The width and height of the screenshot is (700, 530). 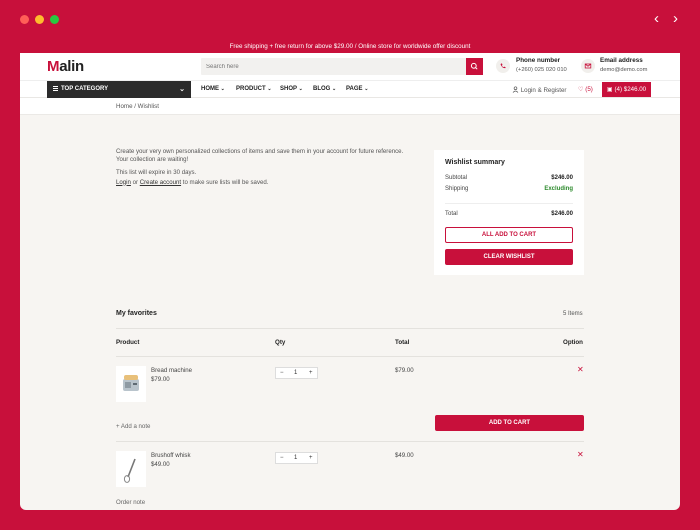 What do you see at coordinates (119, 89) in the screenshot?
I see `top-category-dropdown: TOP CATEGORY ⌄` at bounding box center [119, 89].